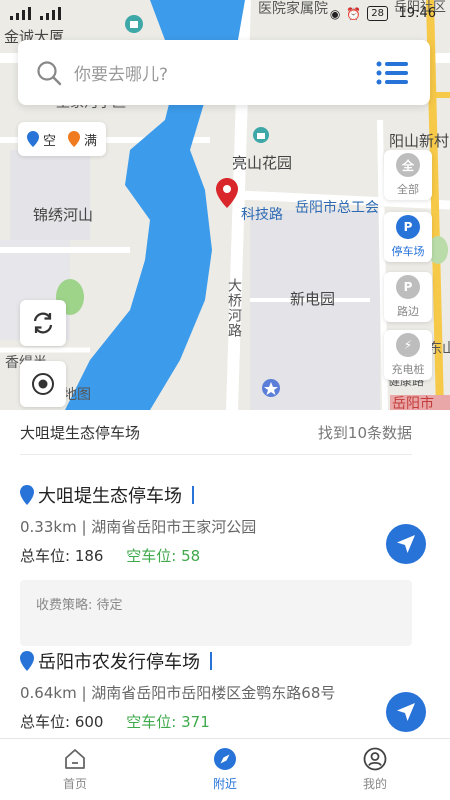 The image size is (450, 800). What do you see at coordinates (261, 135) in the screenshot?
I see `poi-icon` at bounding box center [261, 135].